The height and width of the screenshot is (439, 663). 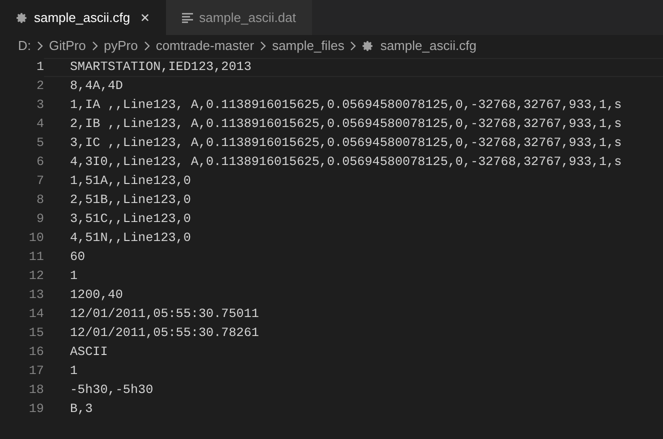 What do you see at coordinates (67, 46) in the screenshot?
I see `breadcrumb-item: GitPro` at bounding box center [67, 46].